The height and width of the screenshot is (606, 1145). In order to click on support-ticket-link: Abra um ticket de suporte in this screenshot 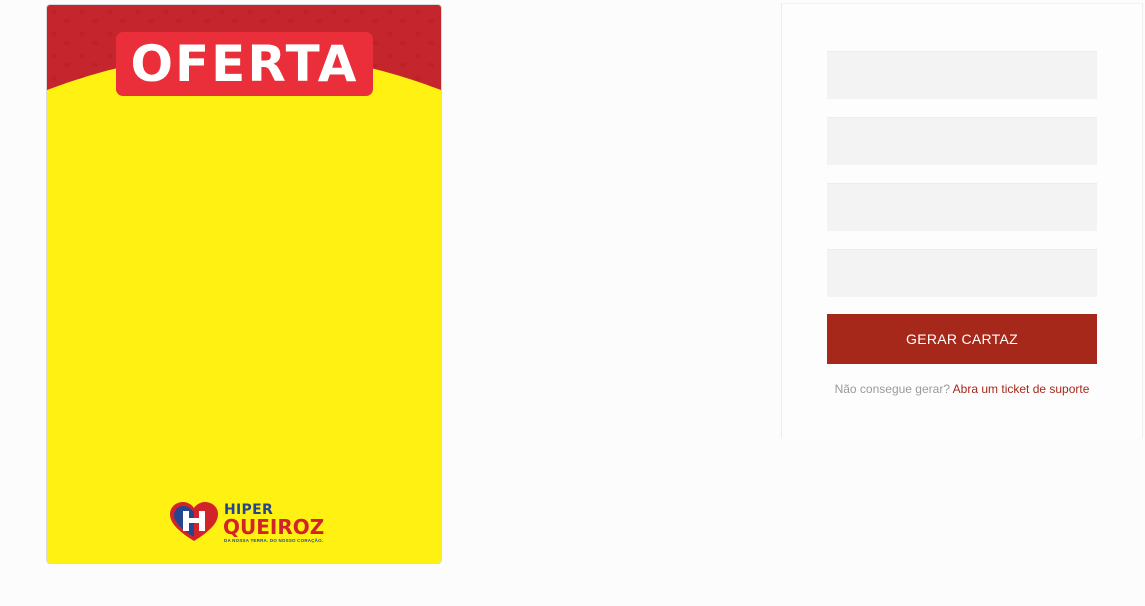, I will do `click(1021, 389)`.